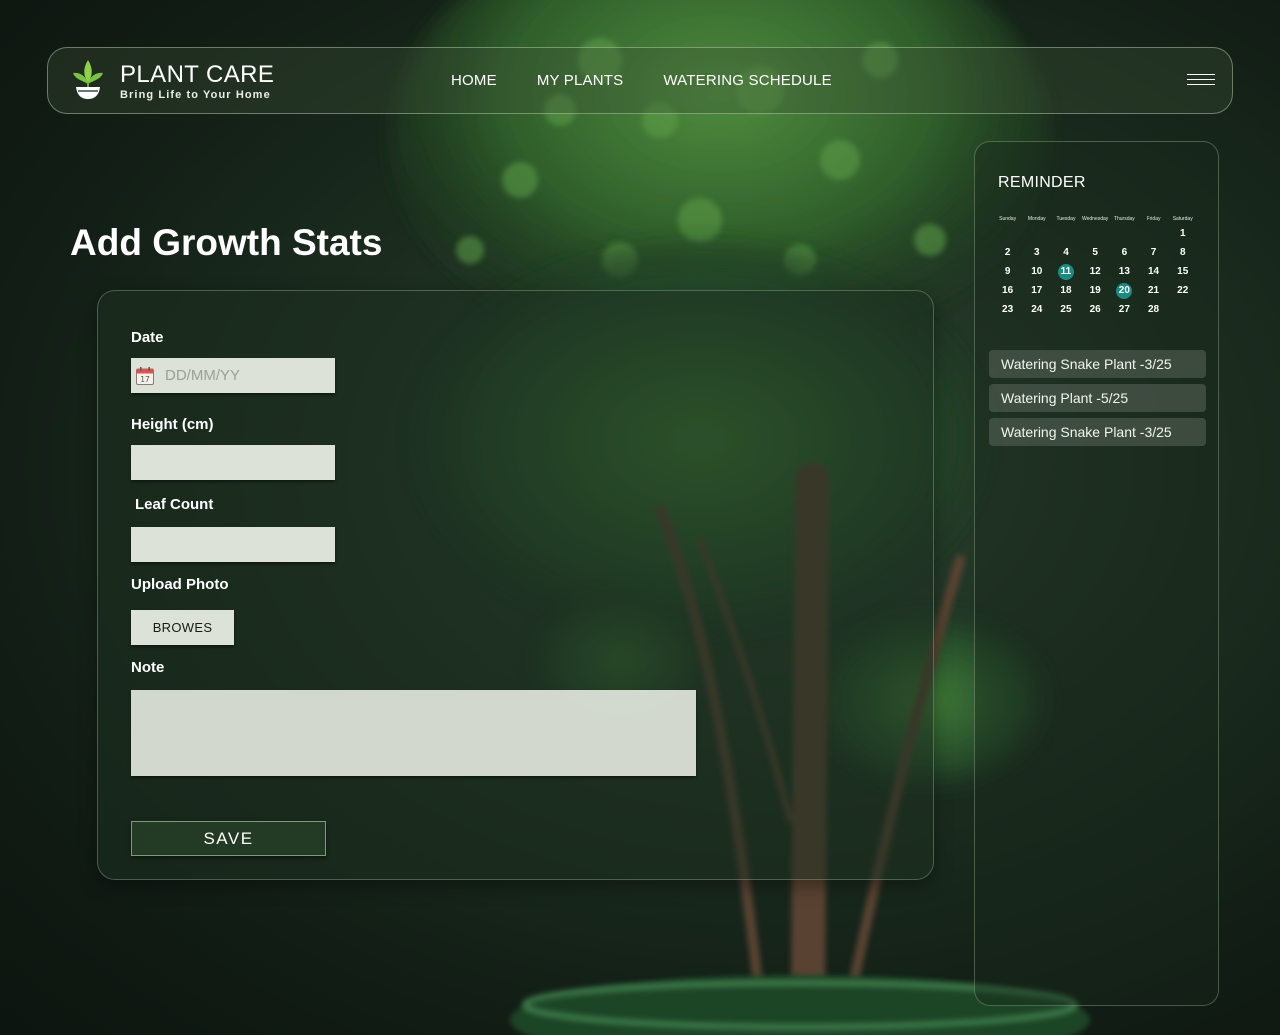 The width and height of the screenshot is (1280, 1035). I want to click on calendar-day-number: 7, so click(1153, 252).